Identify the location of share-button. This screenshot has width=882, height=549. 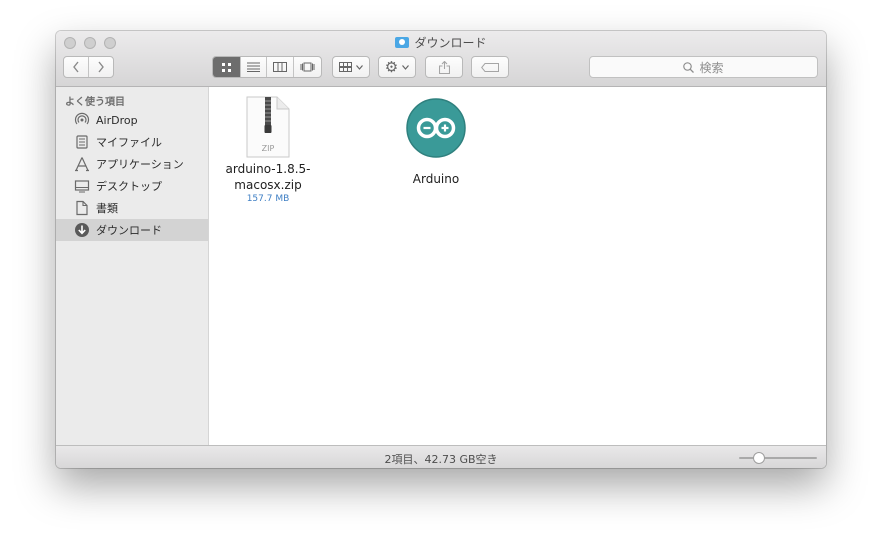
(444, 67).